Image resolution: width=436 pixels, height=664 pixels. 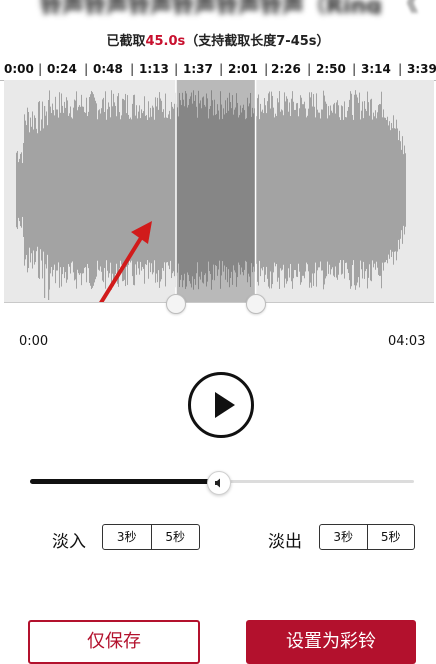 I want to click on range-end-time: 04:03, so click(x=407, y=341).